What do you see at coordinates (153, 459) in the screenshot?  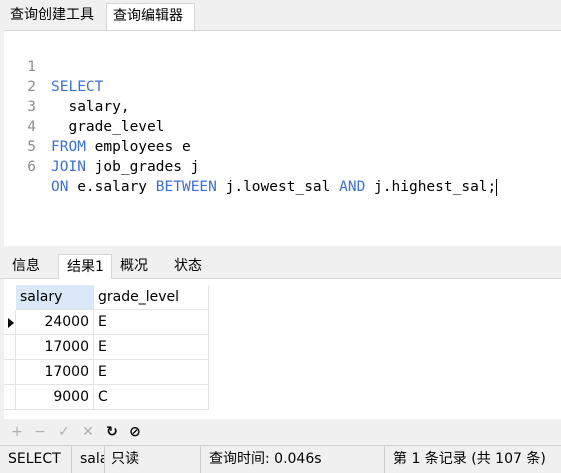 I see `status-readonly: 只读` at bounding box center [153, 459].